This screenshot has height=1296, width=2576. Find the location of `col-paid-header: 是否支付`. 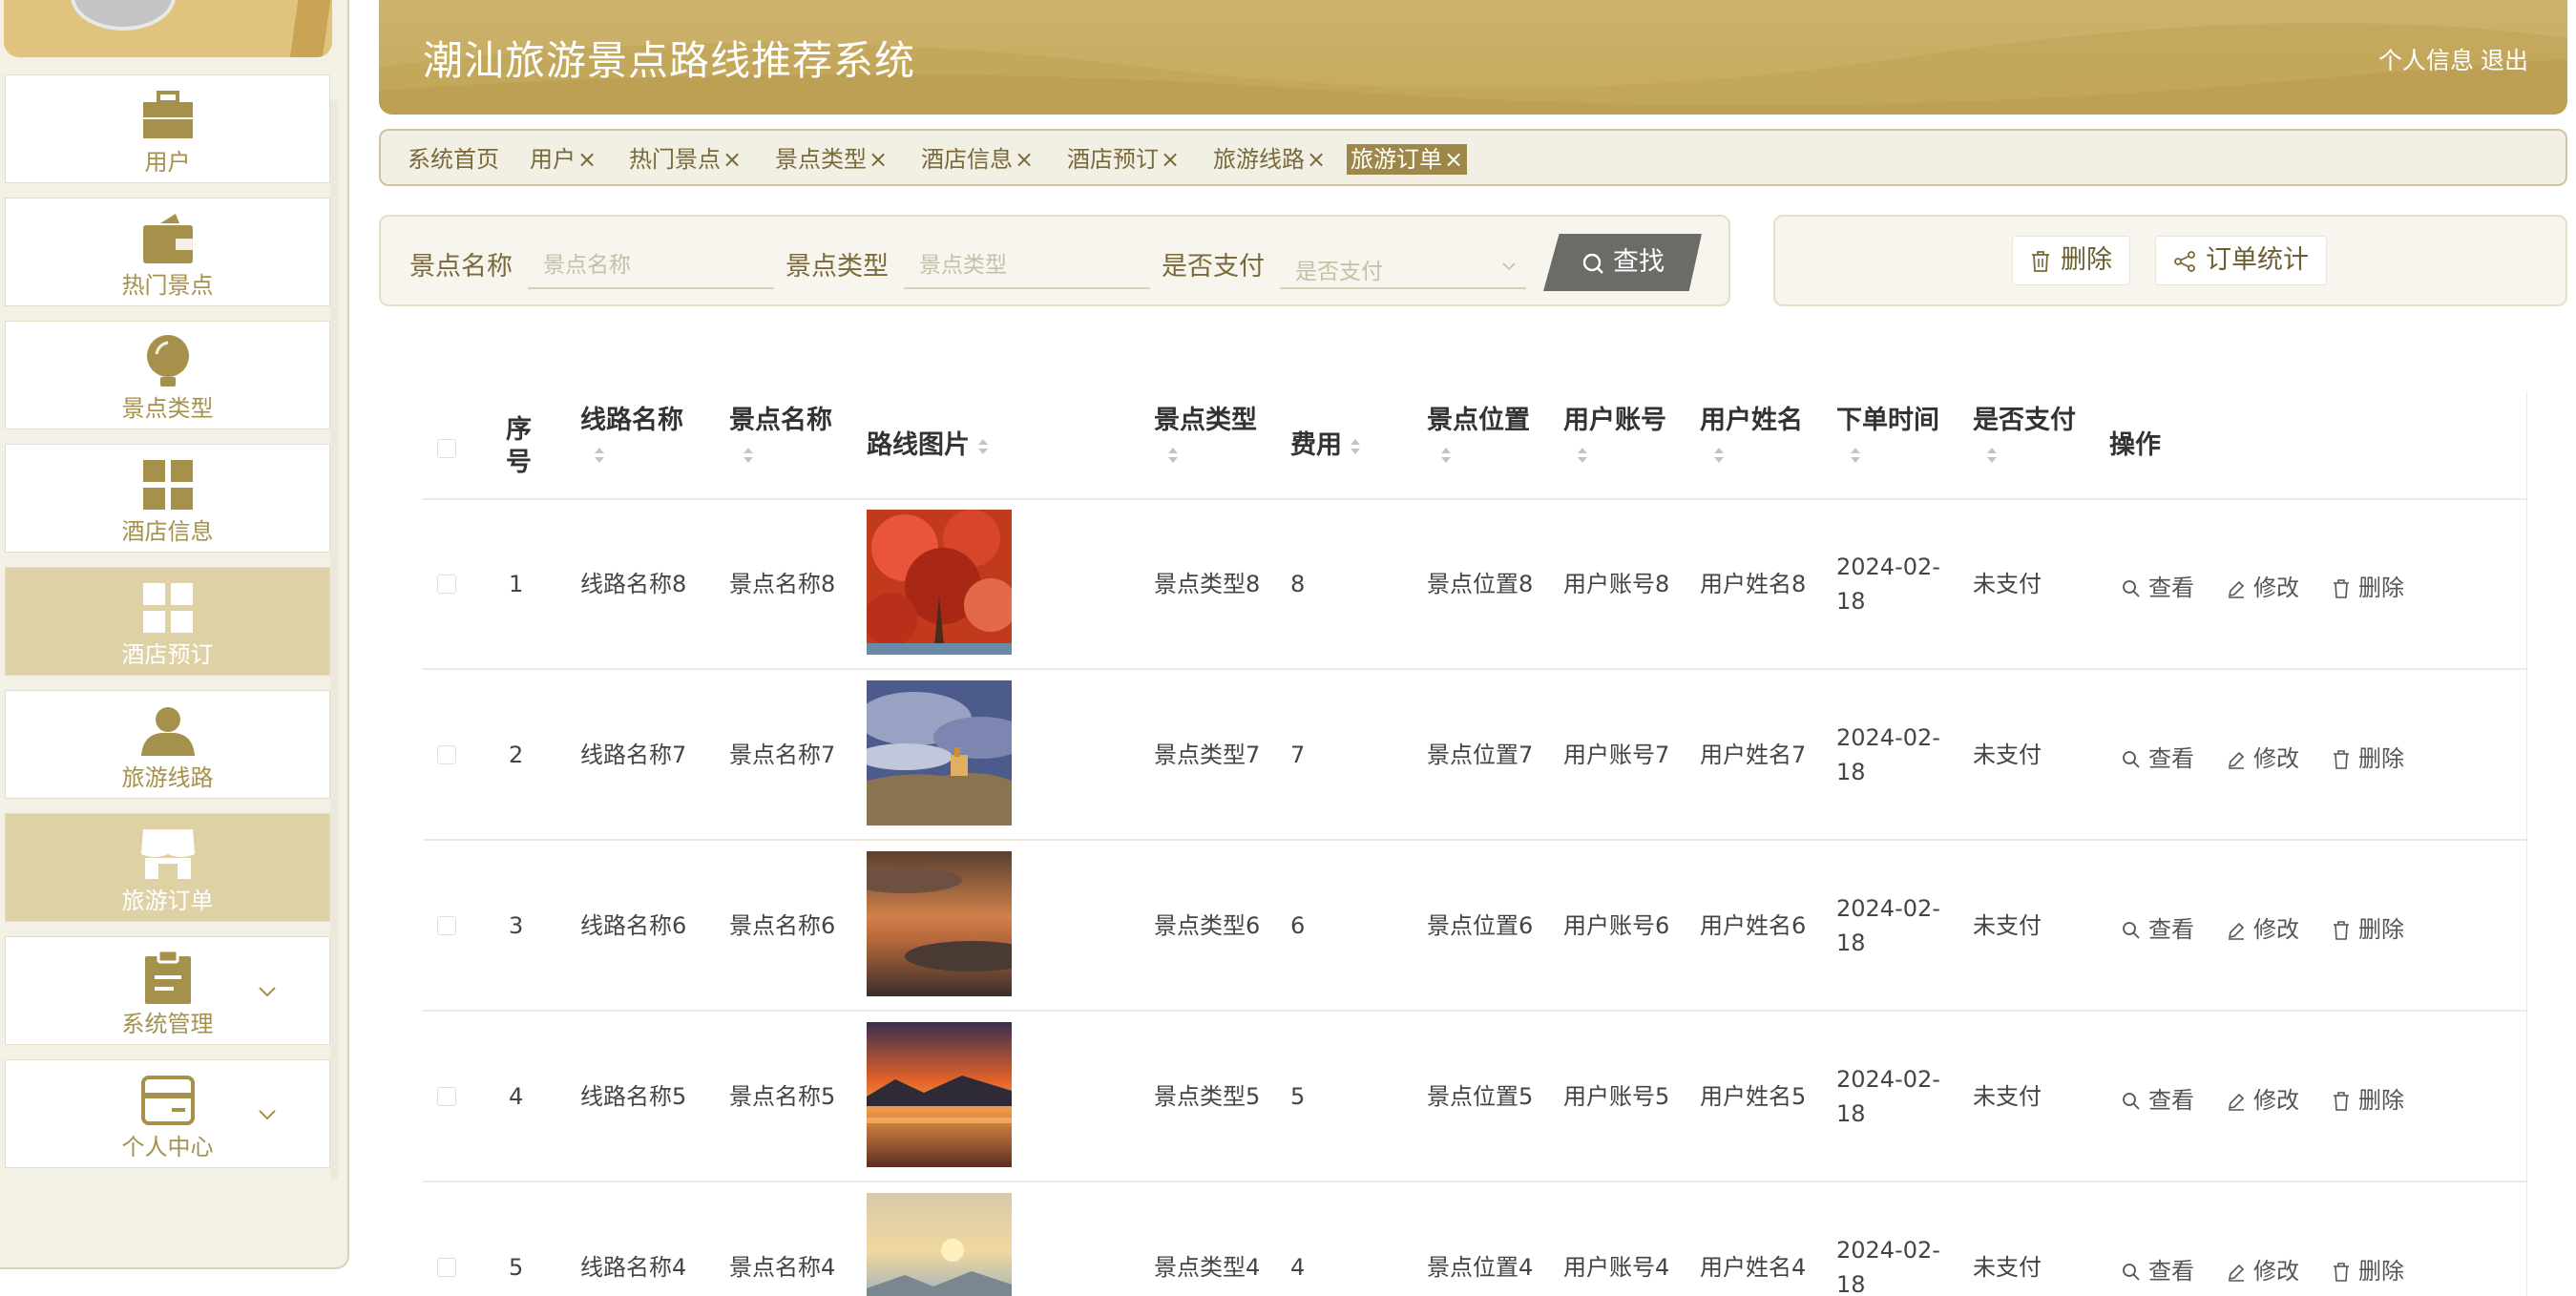

col-paid-header: 是否支付 is located at coordinates (2024, 421).